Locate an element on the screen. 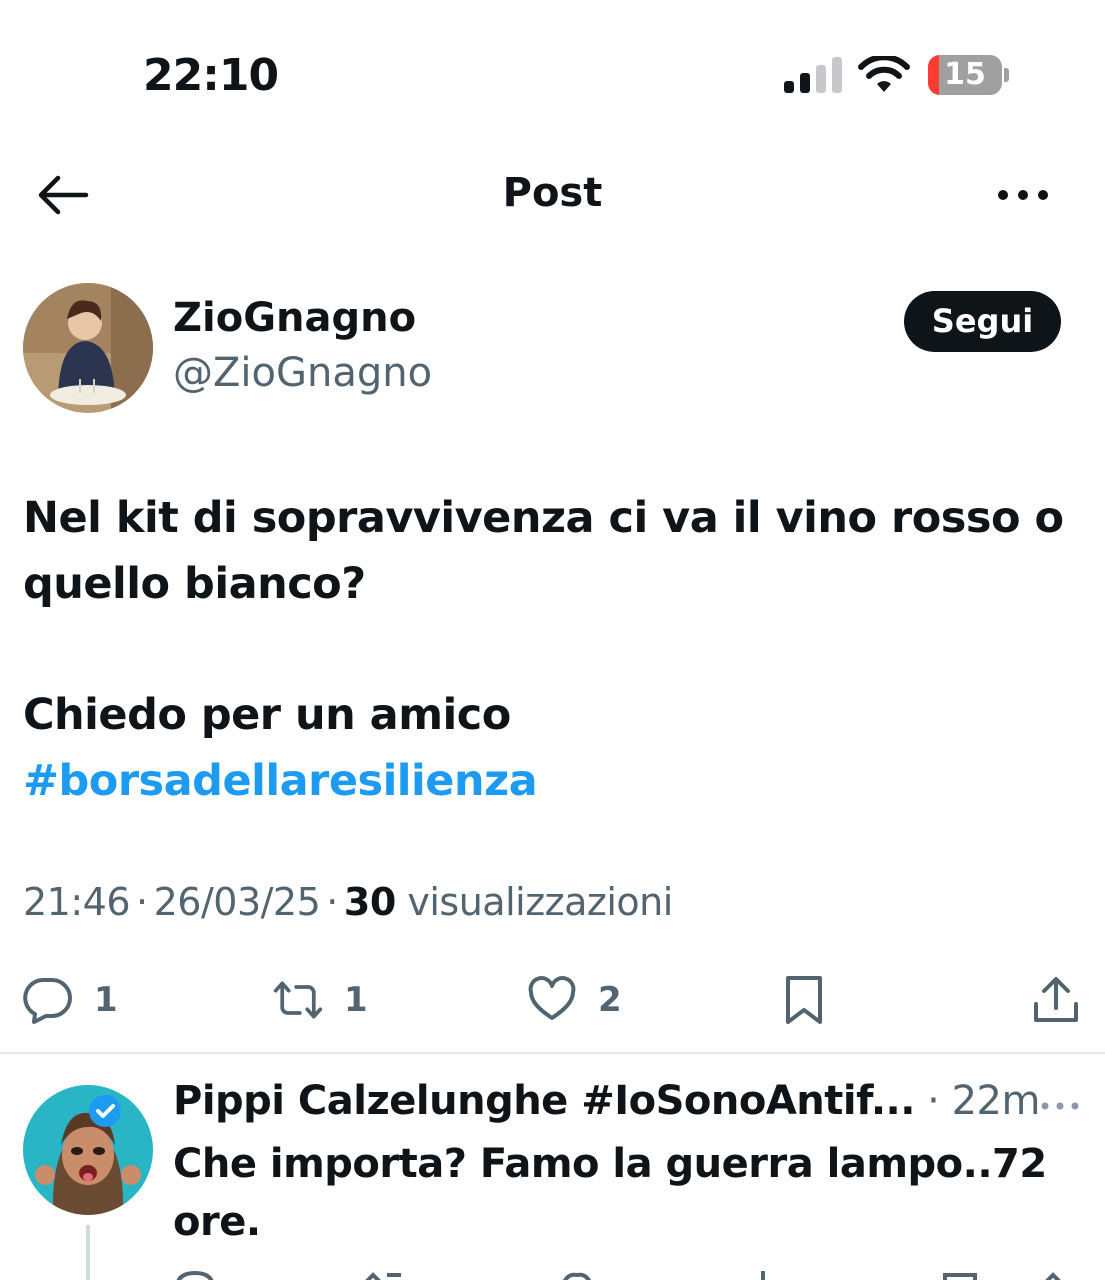  like-button: 2 is located at coordinates (574, 1000).